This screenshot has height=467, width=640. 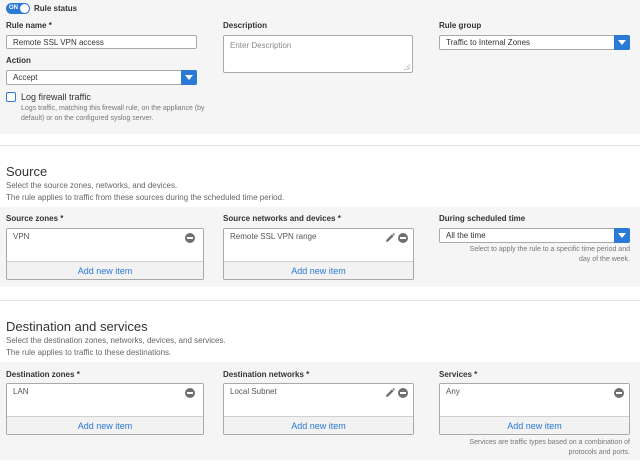 I want to click on source-zones-label: Source zones *, so click(x=34, y=218).